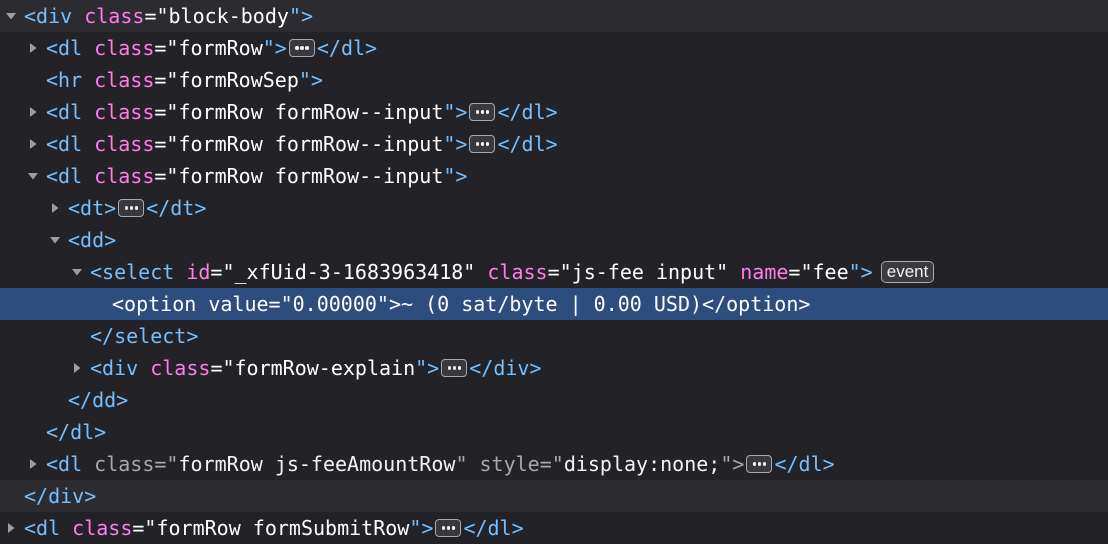 The width and height of the screenshot is (1108, 544). What do you see at coordinates (322, 304) in the screenshot?
I see `attribute-value: ="0.00000` at bounding box center [322, 304].